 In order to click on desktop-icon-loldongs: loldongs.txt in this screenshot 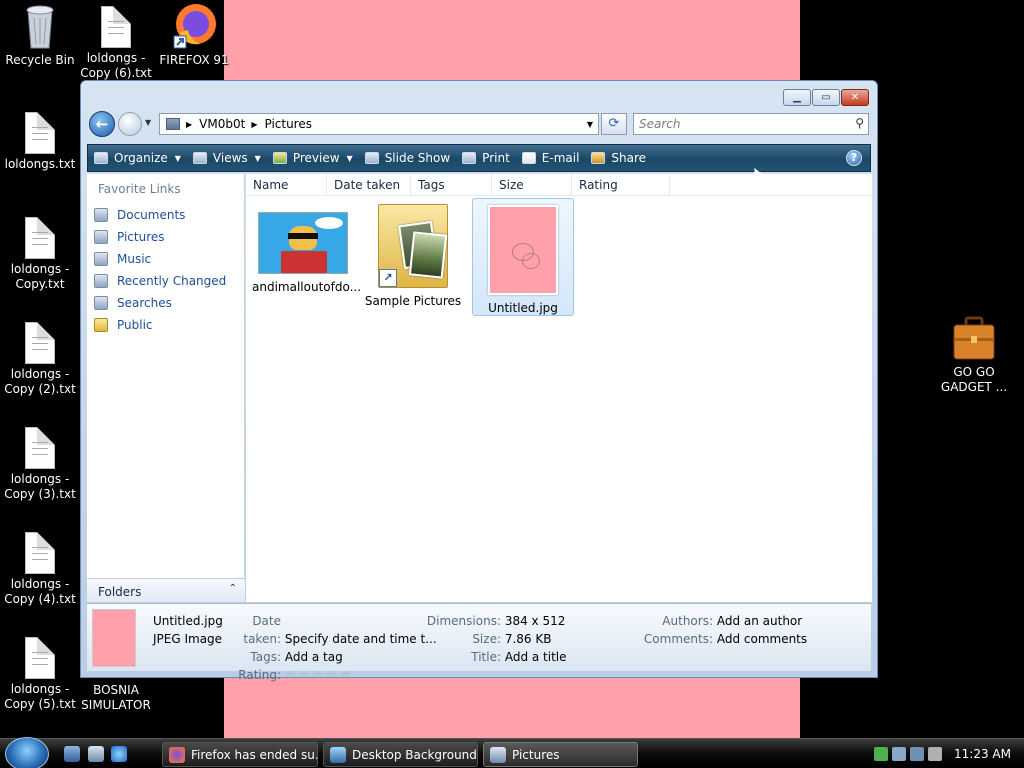, I will do `click(40, 142)`.